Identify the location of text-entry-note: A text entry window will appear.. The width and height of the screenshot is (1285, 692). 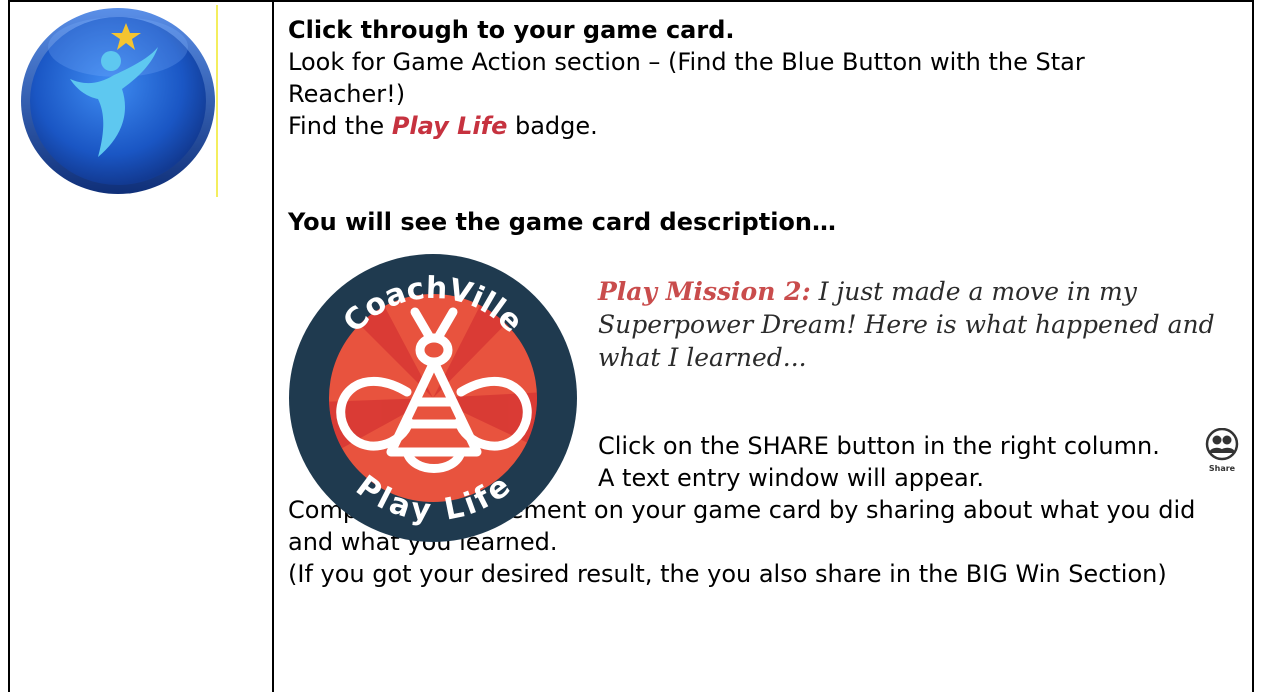
(791, 478).